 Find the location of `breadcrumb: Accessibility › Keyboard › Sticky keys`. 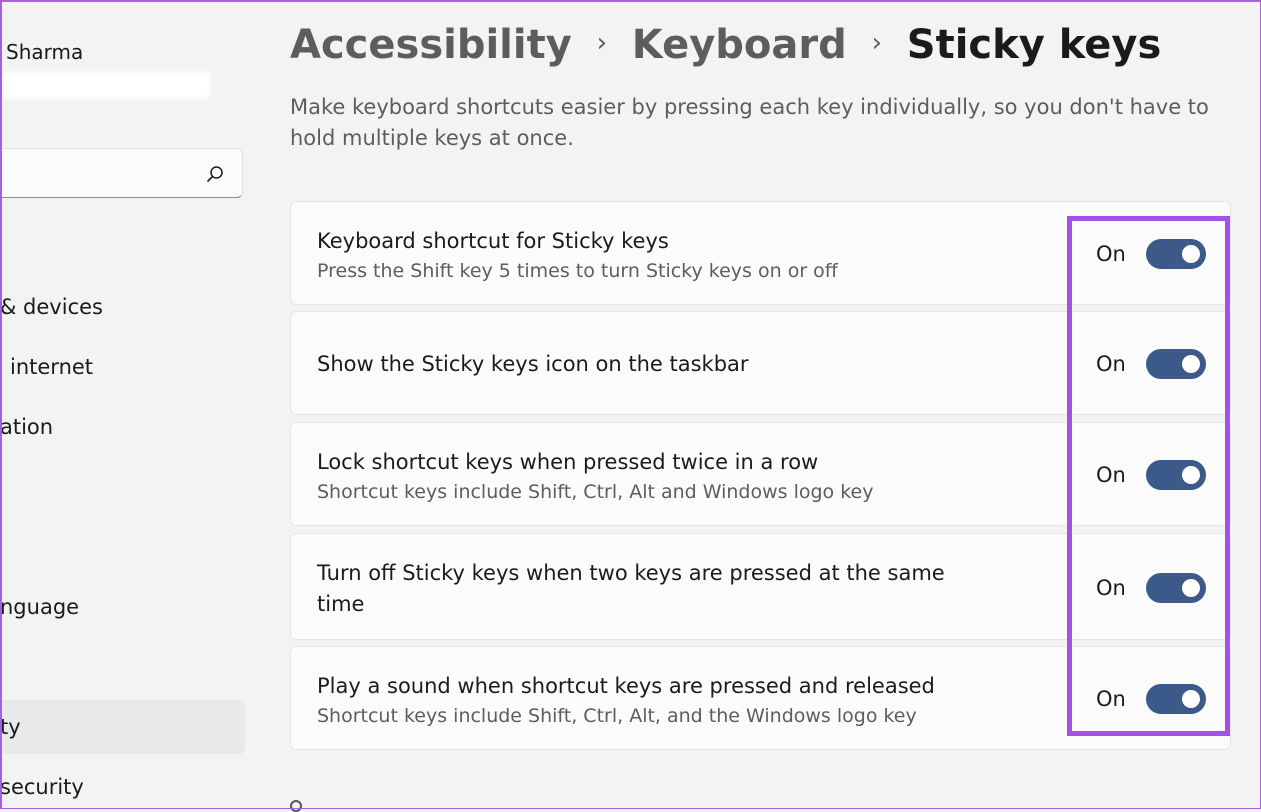

breadcrumb: Accessibility › Keyboard › Sticky keys is located at coordinates (725, 45).